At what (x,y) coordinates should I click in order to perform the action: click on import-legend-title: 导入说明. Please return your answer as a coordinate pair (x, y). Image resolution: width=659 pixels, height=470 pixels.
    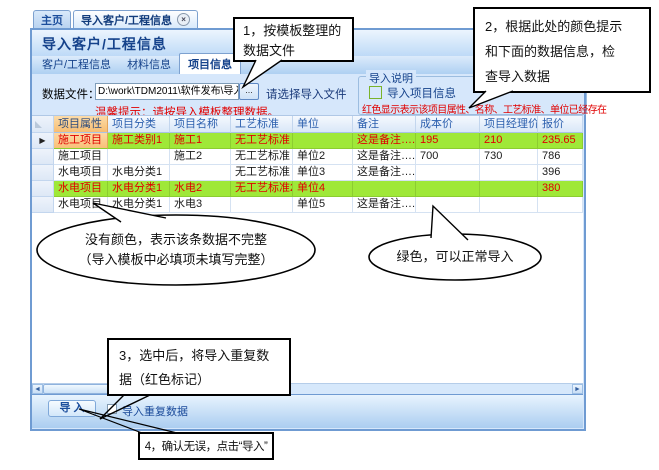
    Looking at the image, I should click on (391, 78).